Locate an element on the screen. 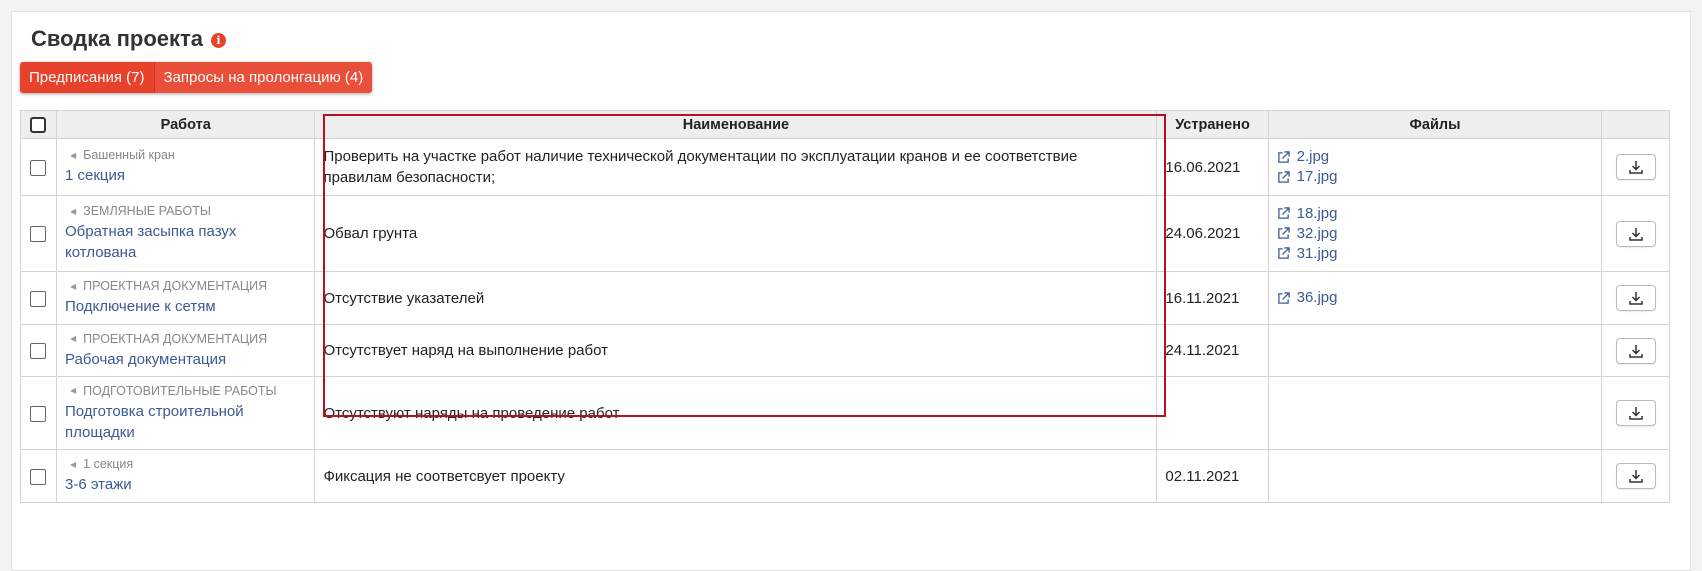 The height and width of the screenshot is (571, 1702). header-actions is located at coordinates (1635, 124).